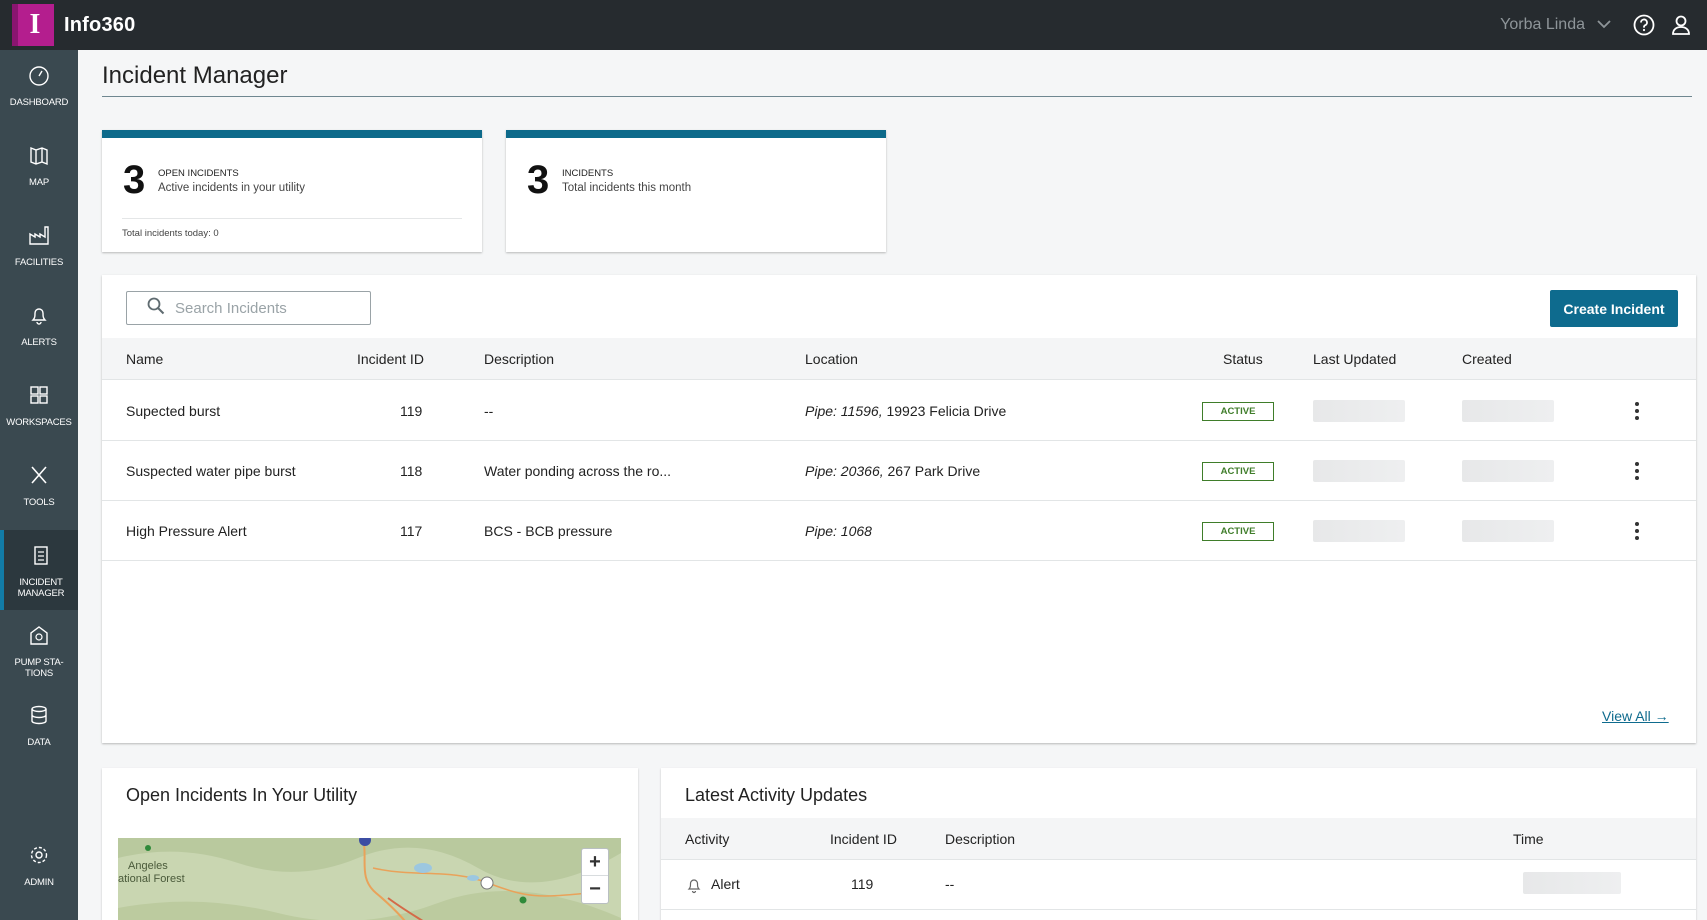  Describe the element at coordinates (932, 471) in the screenshot. I see `location-address: 267 Park Drive` at that location.